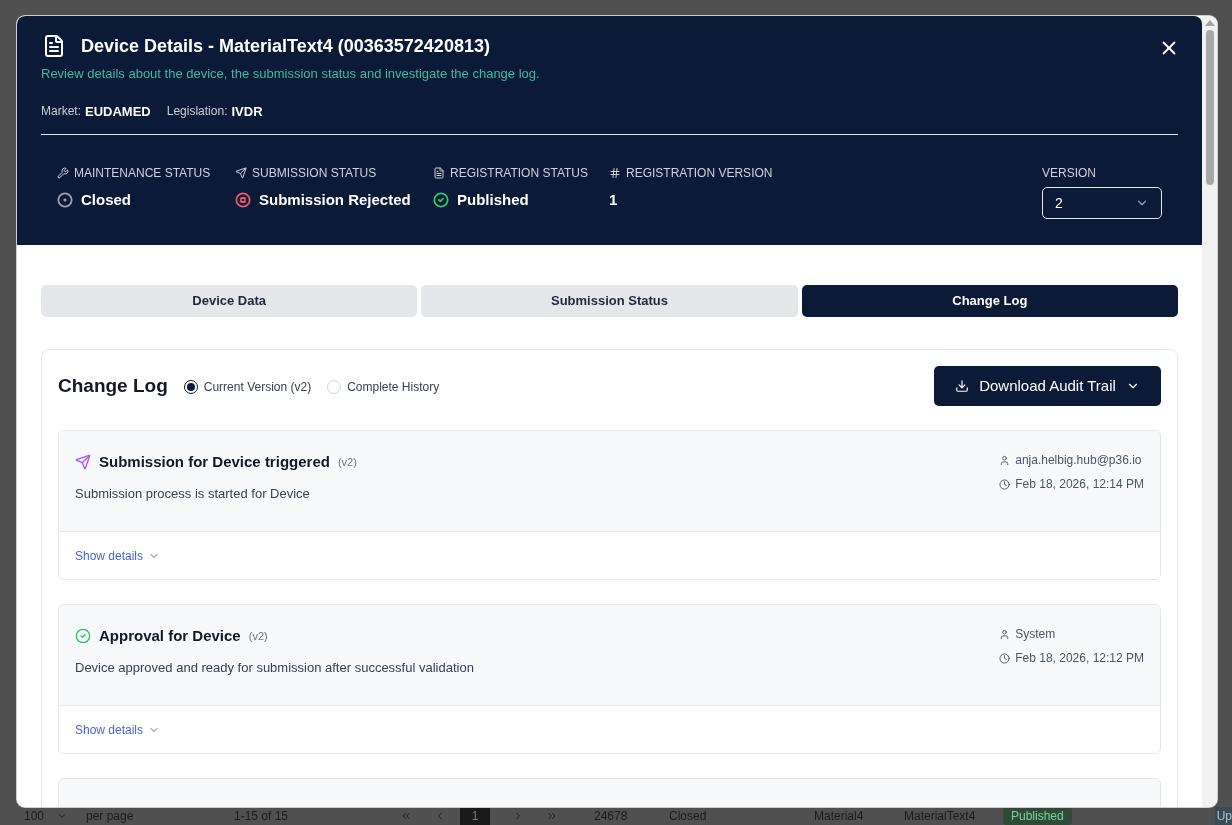 This screenshot has width=1232, height=825. I want to click on radio-label: Complete History, so click(393, 387).